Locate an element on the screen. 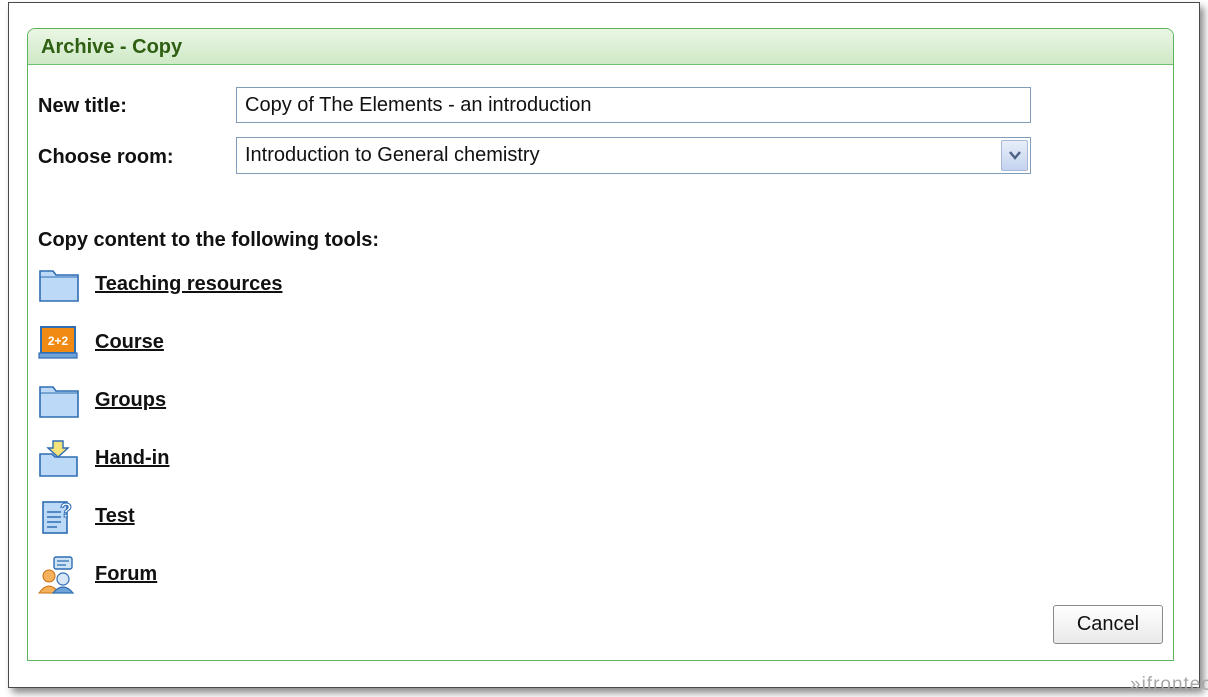  forum-icon is located at coordinates (56, 575).